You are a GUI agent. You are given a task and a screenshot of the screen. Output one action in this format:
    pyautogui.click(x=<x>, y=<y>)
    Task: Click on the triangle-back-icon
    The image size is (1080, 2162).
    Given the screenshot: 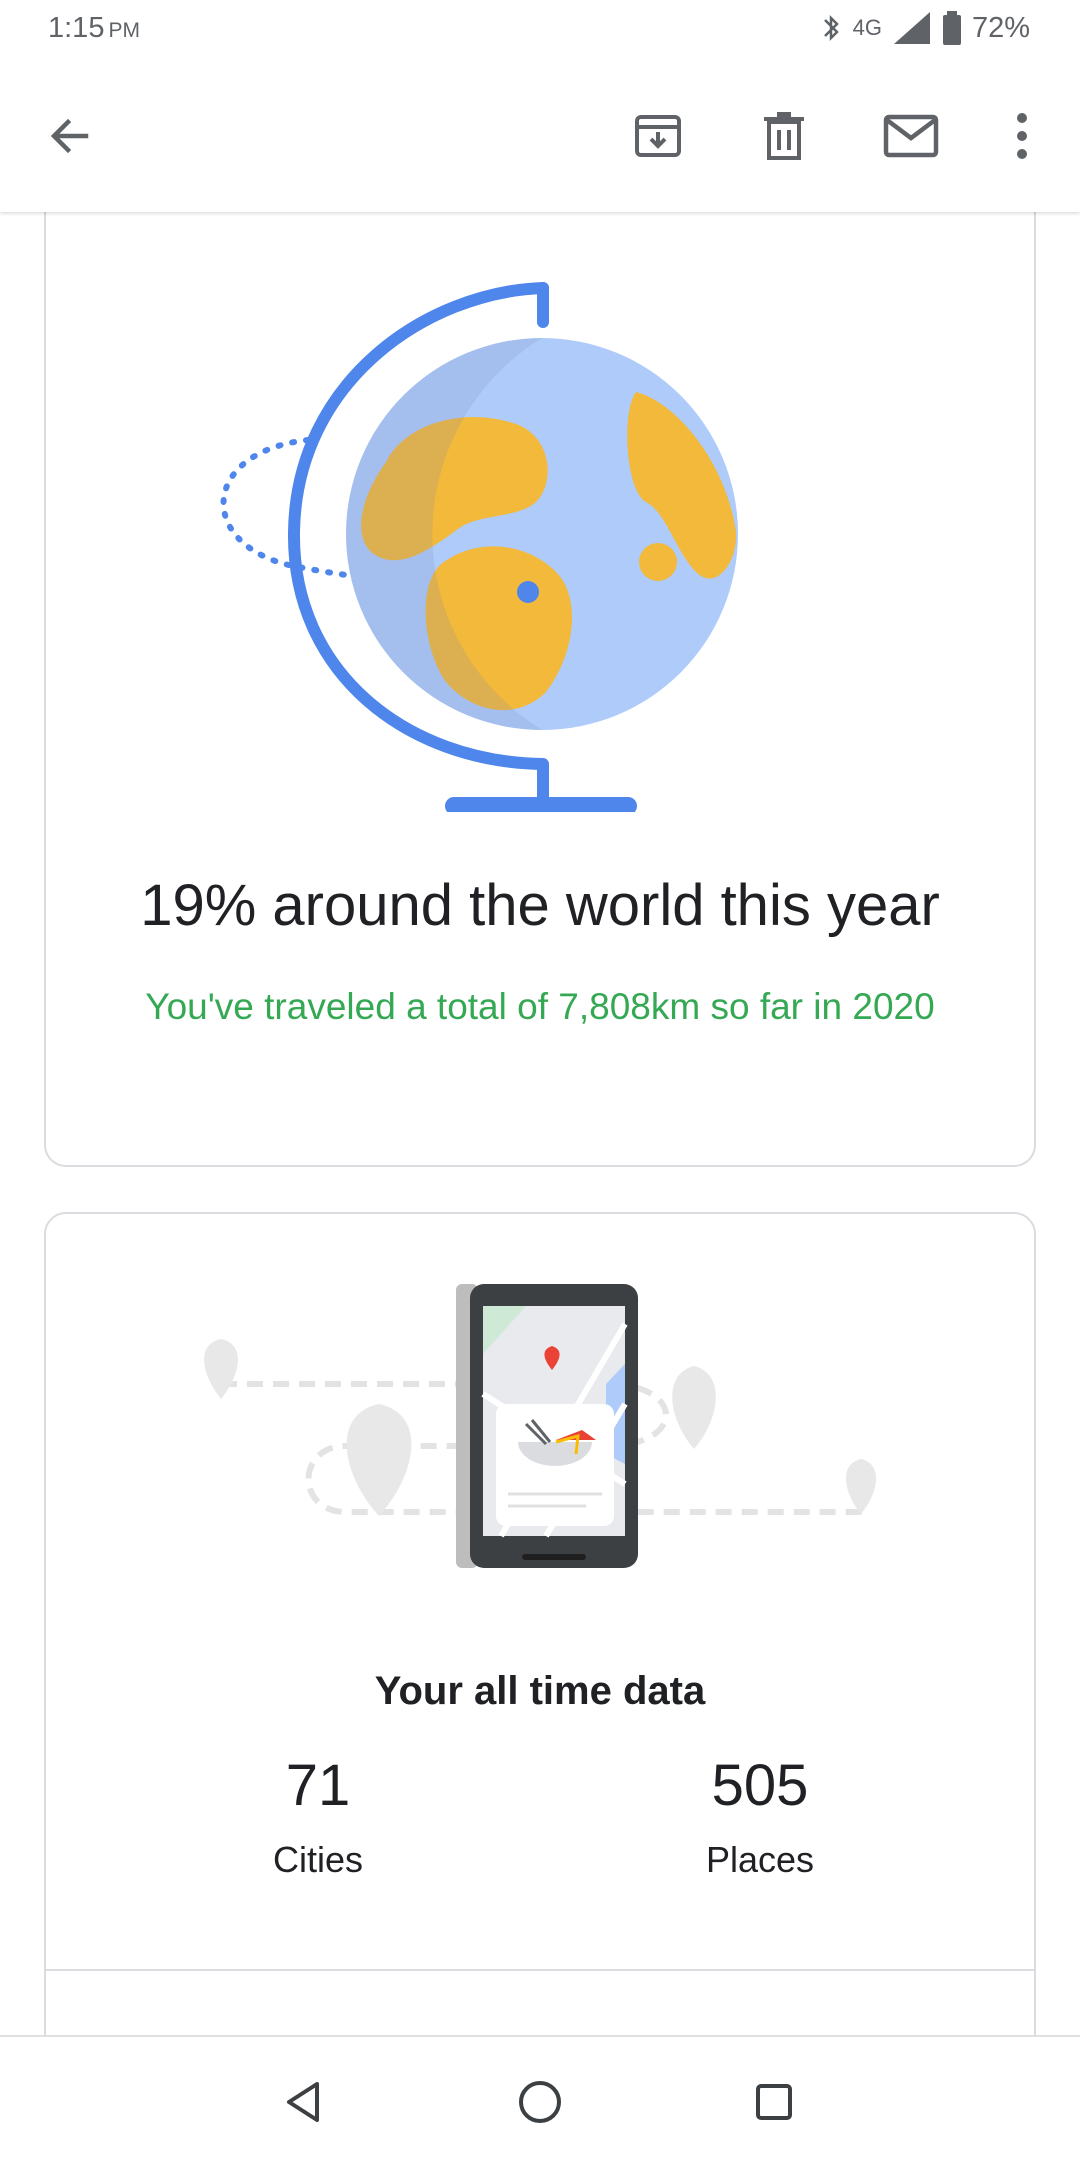 What is the action you would take?
    pyautogui.click(x=303, y=2102)
    